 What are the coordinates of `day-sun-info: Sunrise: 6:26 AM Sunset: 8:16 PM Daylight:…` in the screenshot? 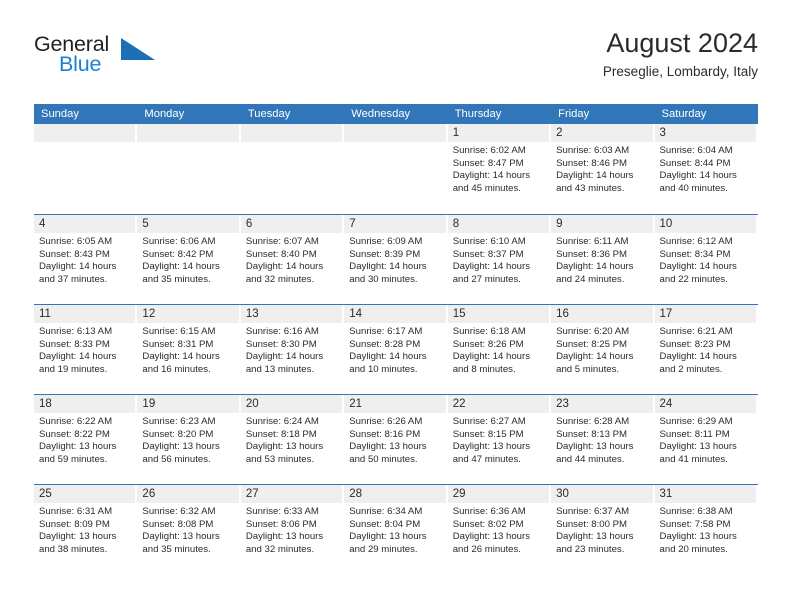 It's located at (395, 439).